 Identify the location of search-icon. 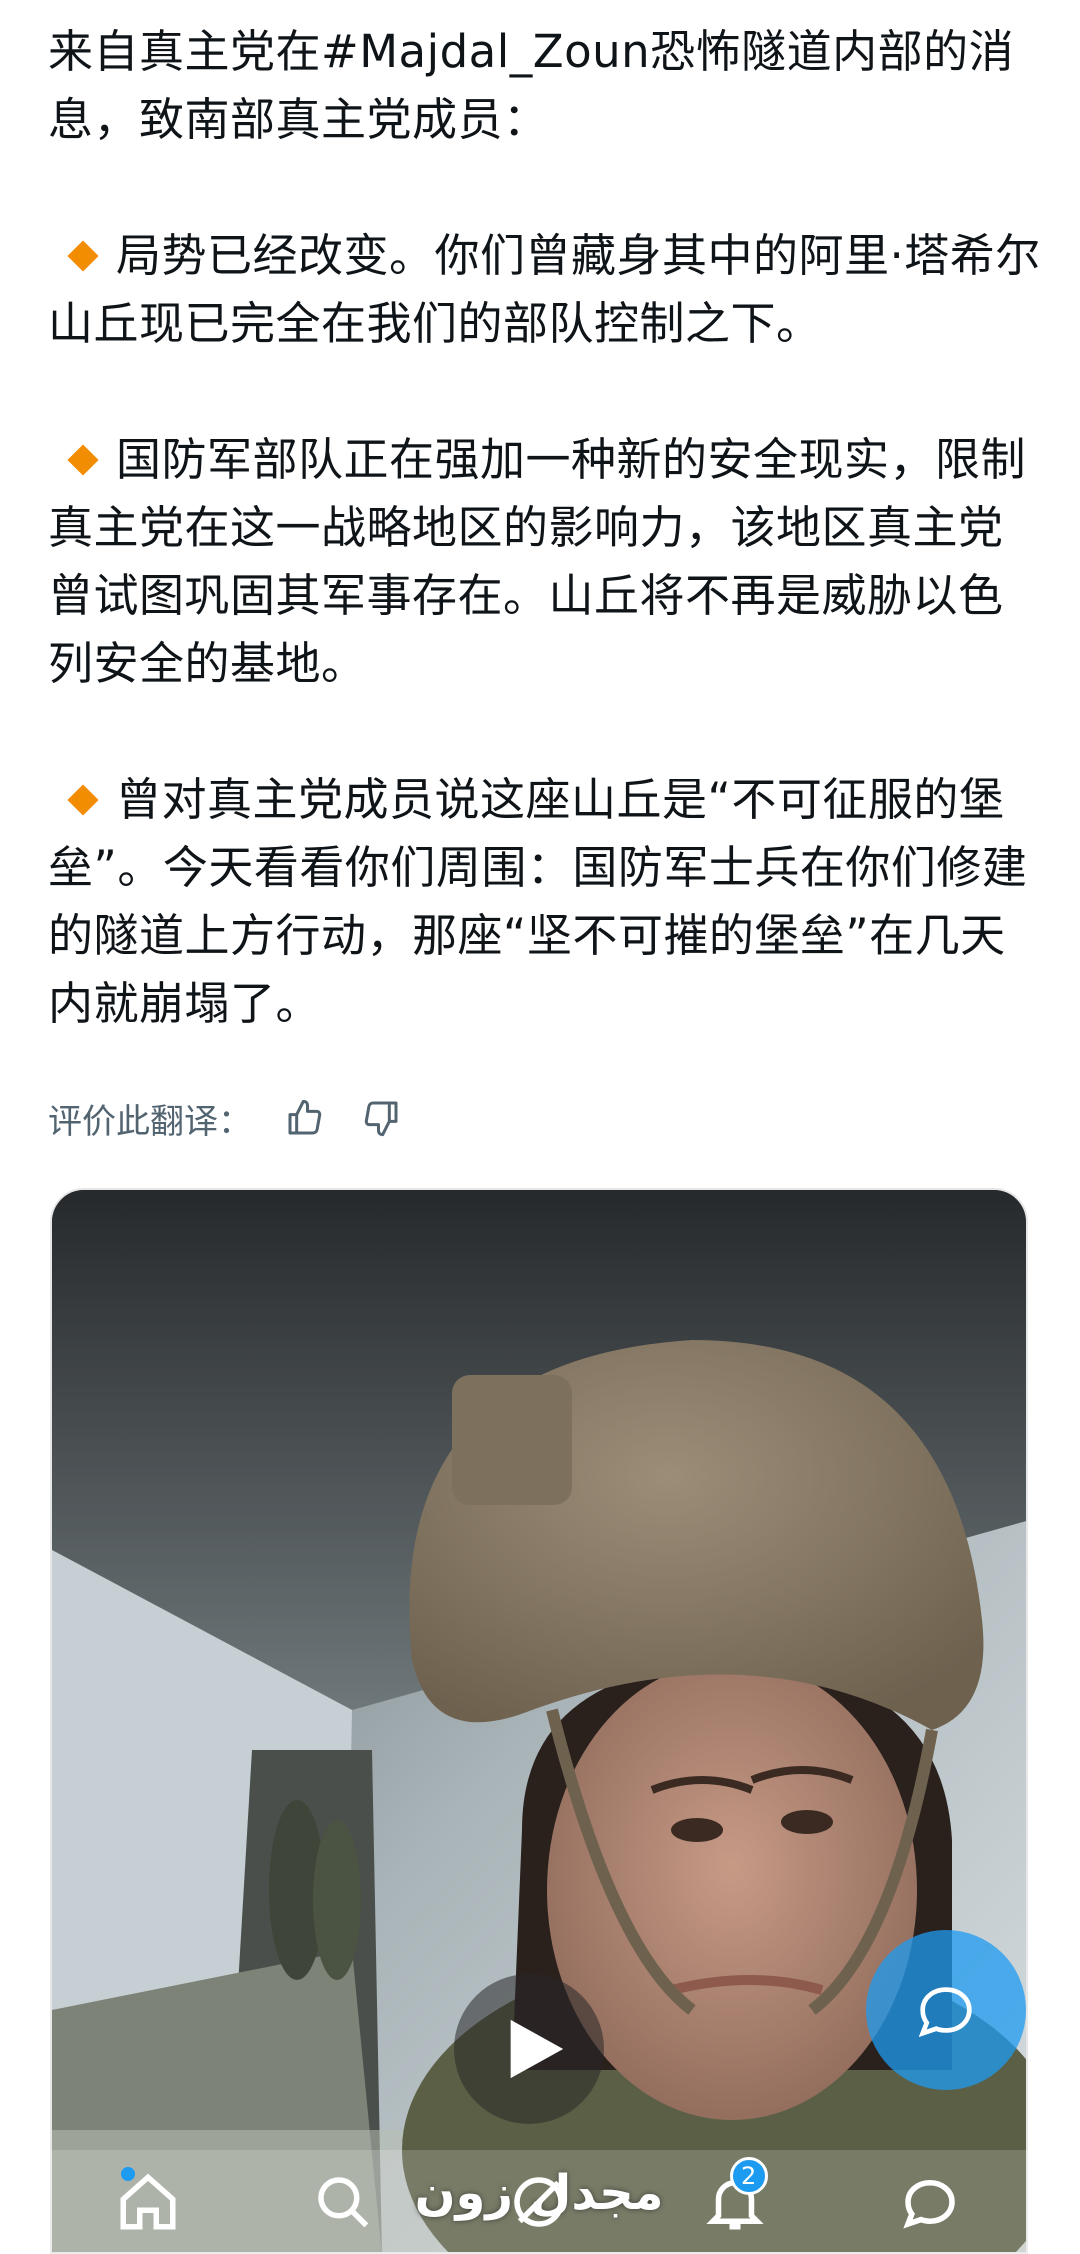
(343, 2202).